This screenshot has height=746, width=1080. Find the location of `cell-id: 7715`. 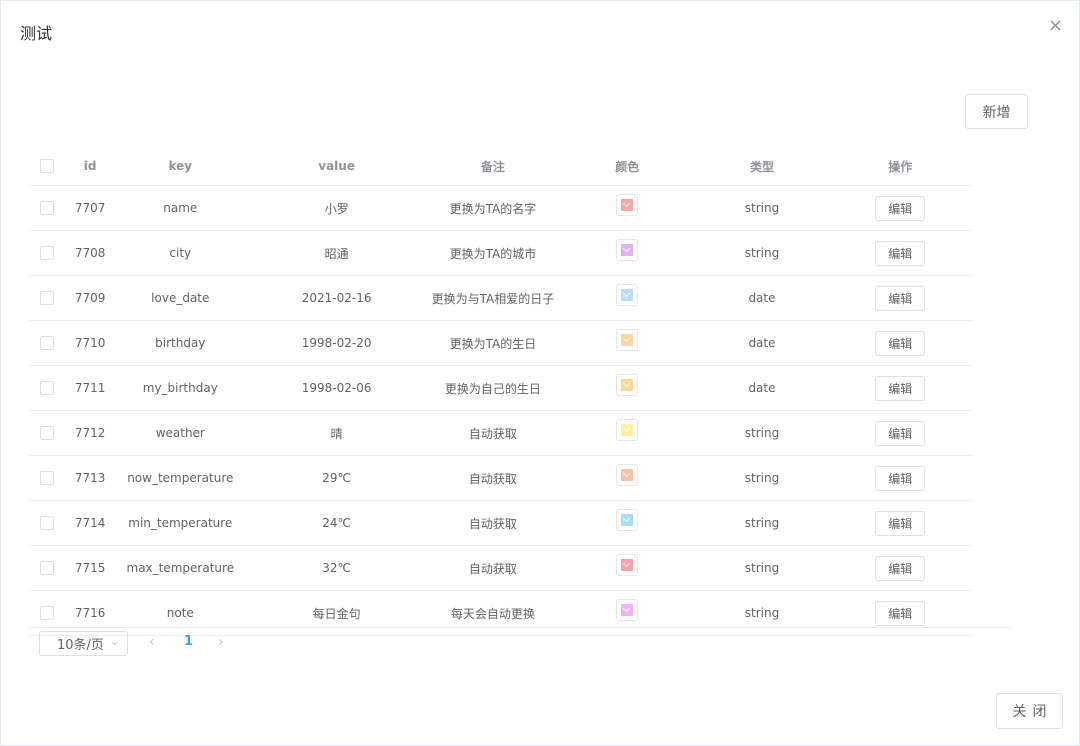

cell-id: 7715 is located at coordinates (90, 568).